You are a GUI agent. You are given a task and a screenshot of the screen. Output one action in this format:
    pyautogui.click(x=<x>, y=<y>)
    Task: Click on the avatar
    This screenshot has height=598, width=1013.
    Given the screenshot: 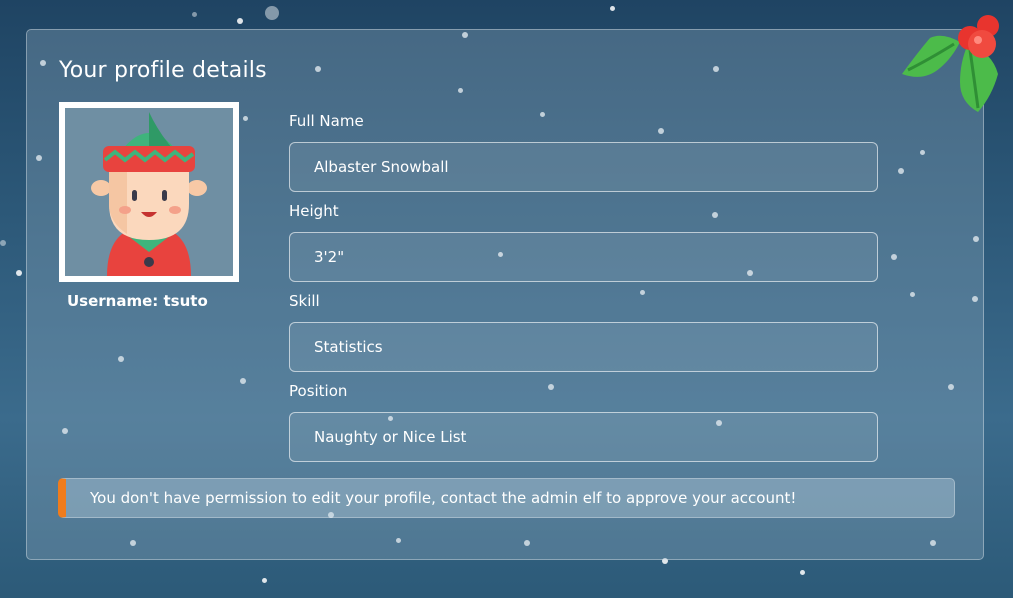 What is the action you would take?
    pyautogui.click(x=149, y=192)
    